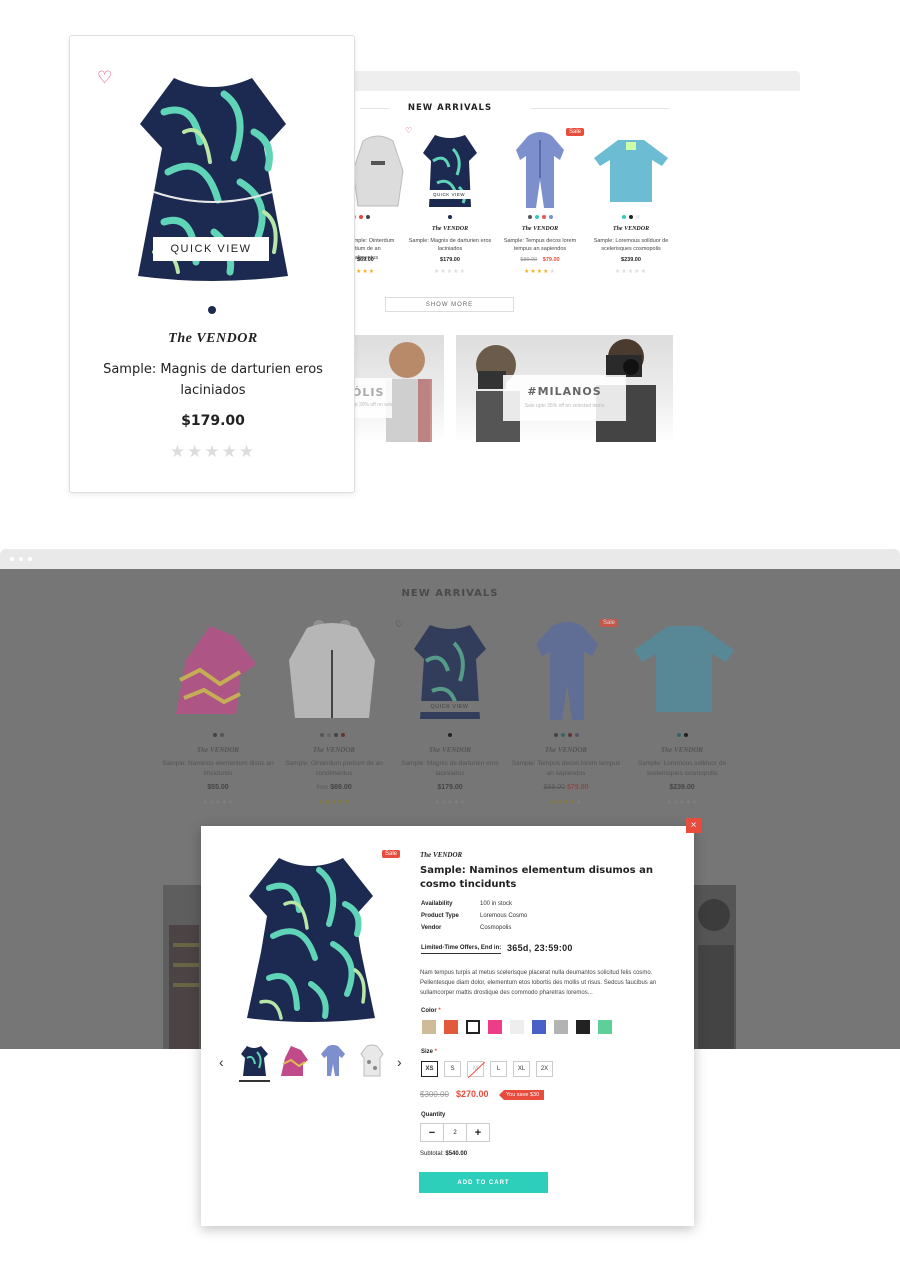  What do you see at coordinates (433, 1115) in the screenshot?
I see `quantity-label: Quantity` at bounding box center [433, 1115].